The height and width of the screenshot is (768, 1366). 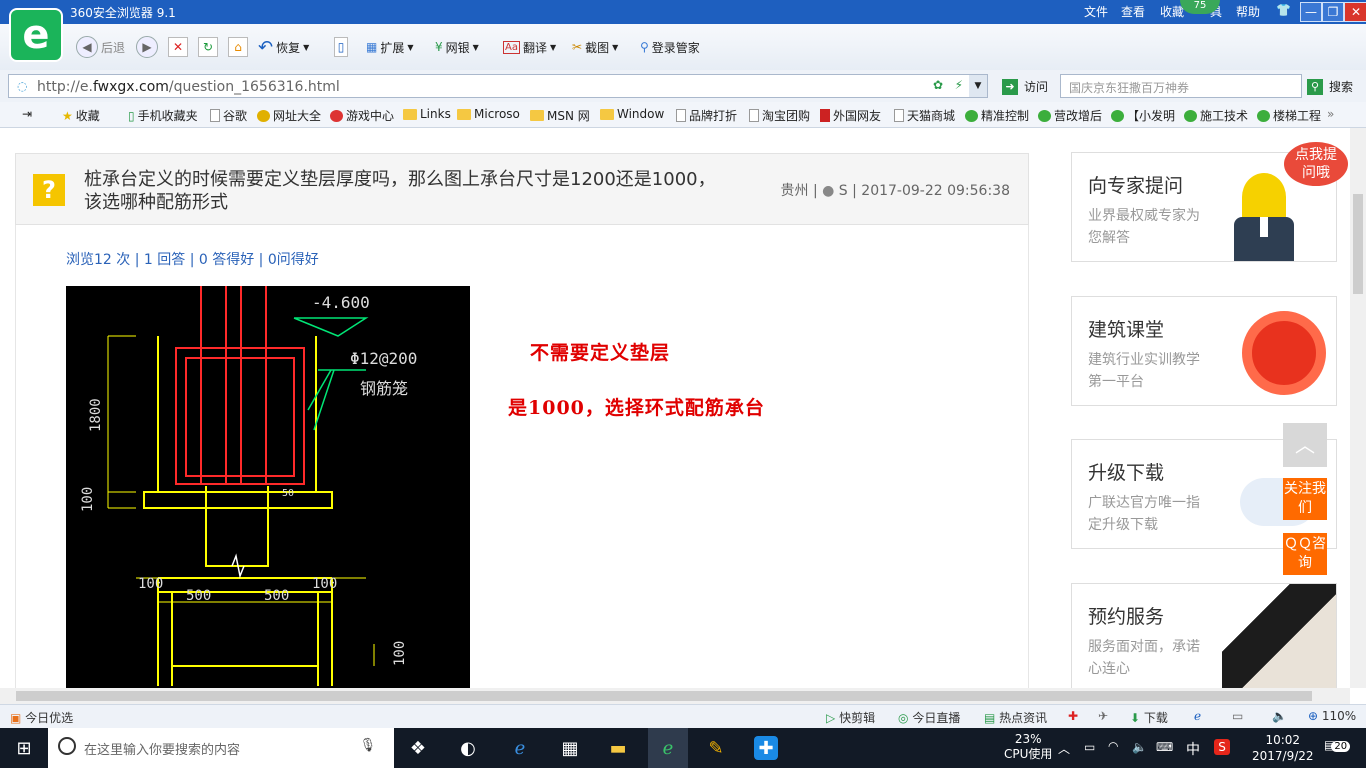 What do you see at coordinates (131, 115) in the screenshot?
I see `mobile-icon: ▯` at bounding box center [131, 115].